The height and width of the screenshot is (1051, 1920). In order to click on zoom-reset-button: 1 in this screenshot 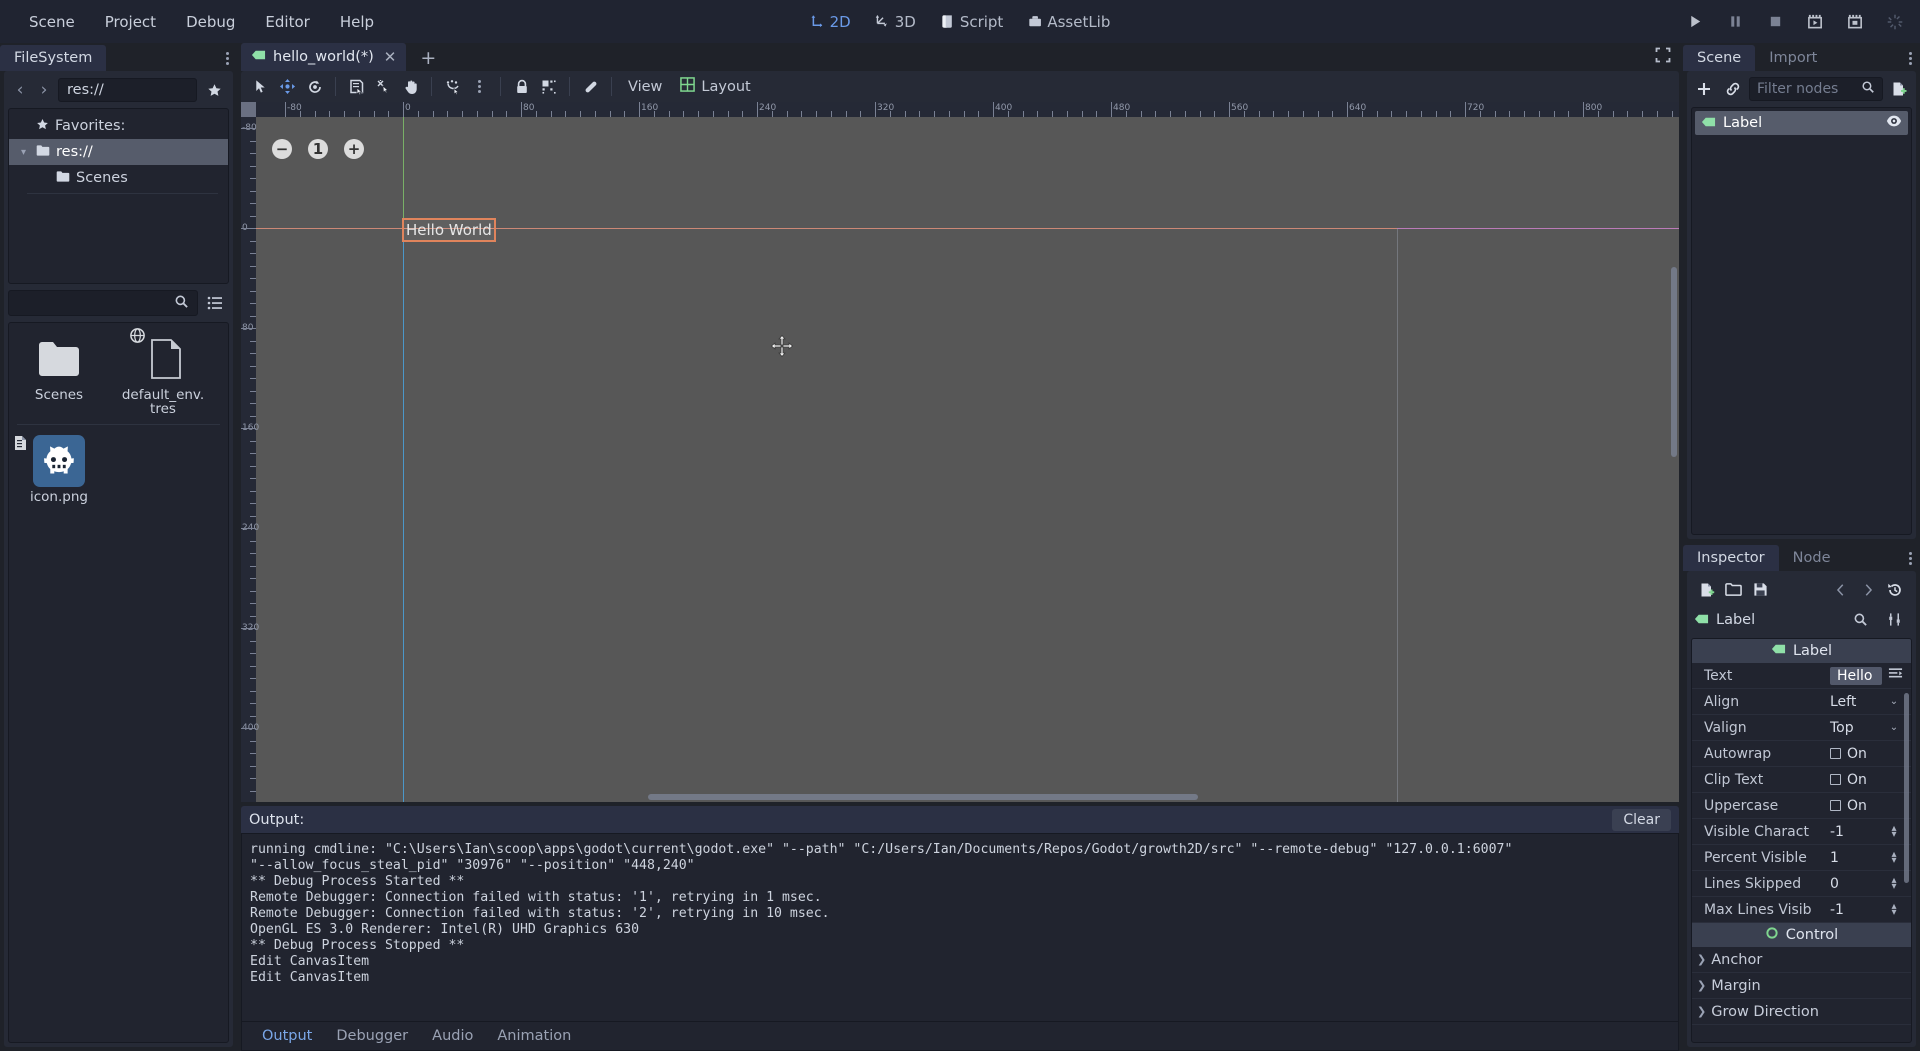, I will do `click(318, 149)`.